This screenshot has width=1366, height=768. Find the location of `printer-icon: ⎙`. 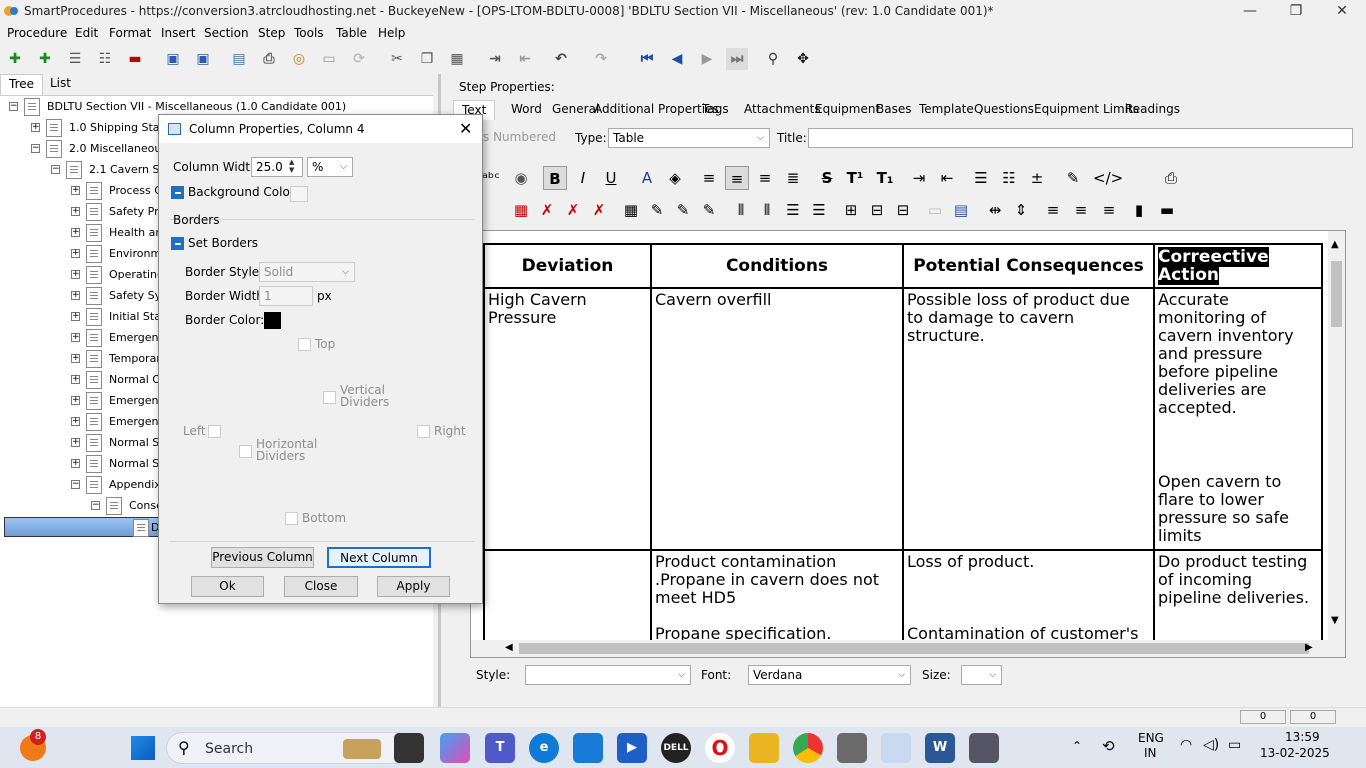

printer-icon: ⎙ is located at coordinates (1171, 178).